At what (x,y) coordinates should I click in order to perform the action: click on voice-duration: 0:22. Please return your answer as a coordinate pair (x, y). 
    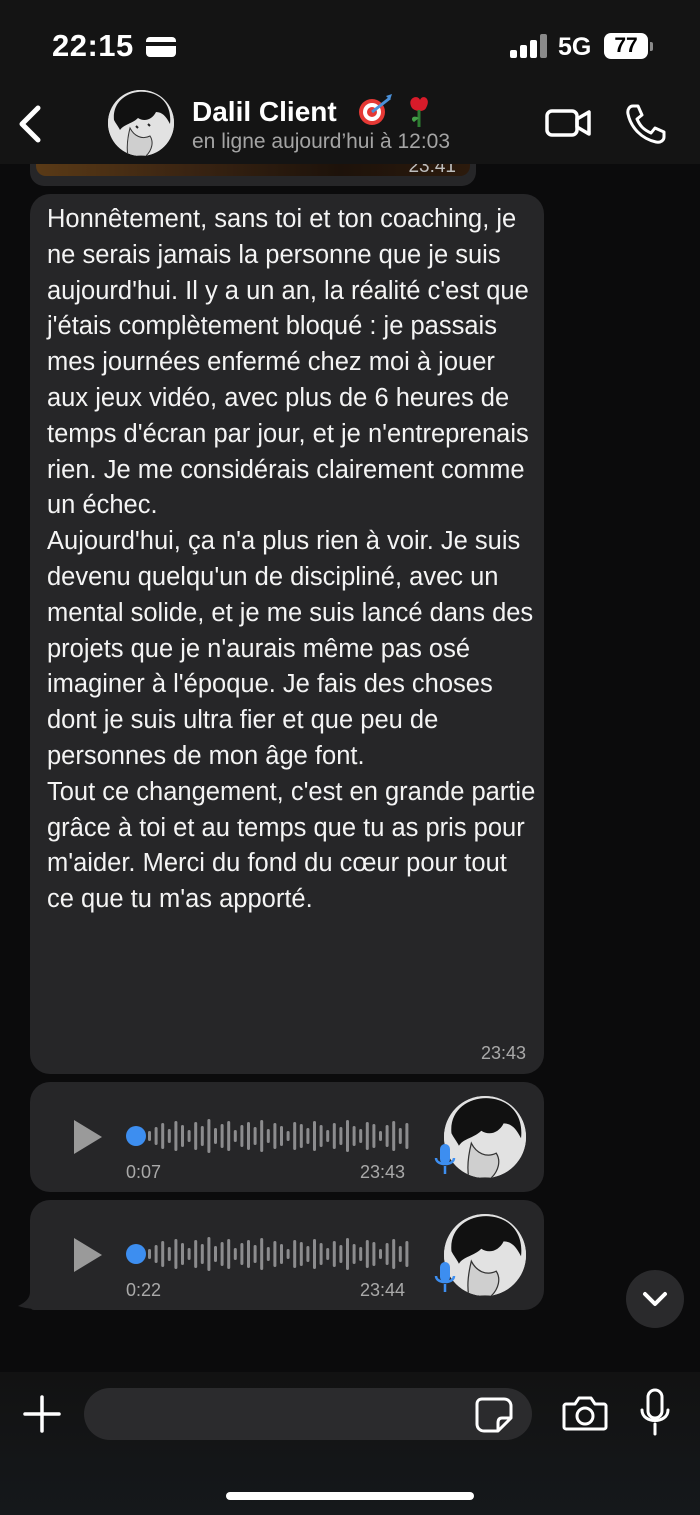
    Looking at the image, I should click on (144, 1290).